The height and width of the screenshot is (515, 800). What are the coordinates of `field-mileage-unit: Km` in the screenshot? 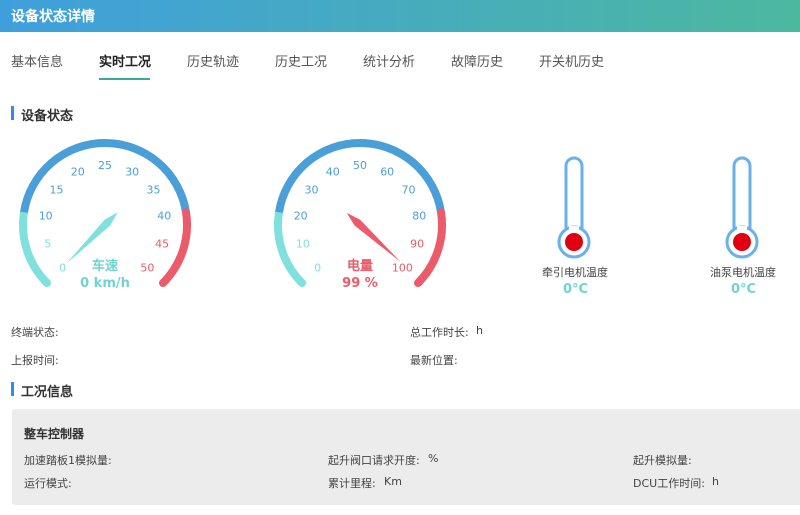 It's located at (393, 481).